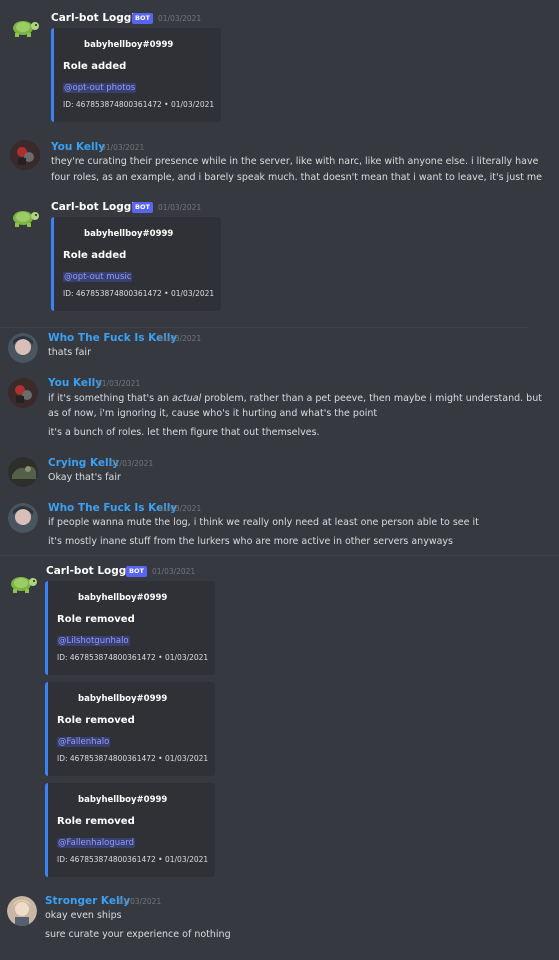 This screenshot has width=559, height=960. I want to click on message-text: thats fair, so click(69, 352).